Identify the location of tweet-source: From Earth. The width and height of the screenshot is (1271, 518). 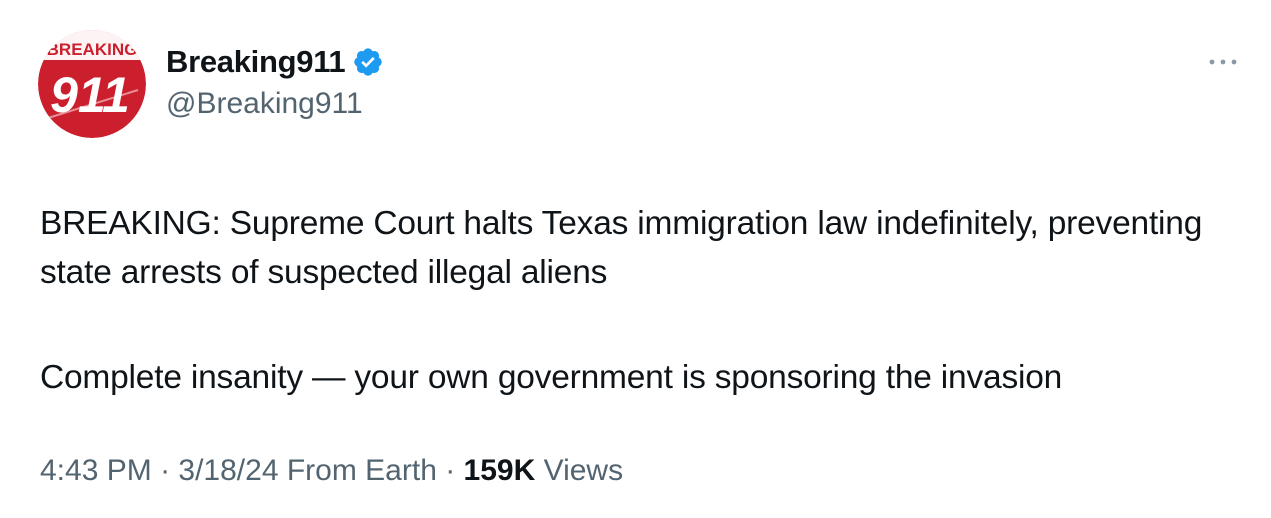
(361, 470).